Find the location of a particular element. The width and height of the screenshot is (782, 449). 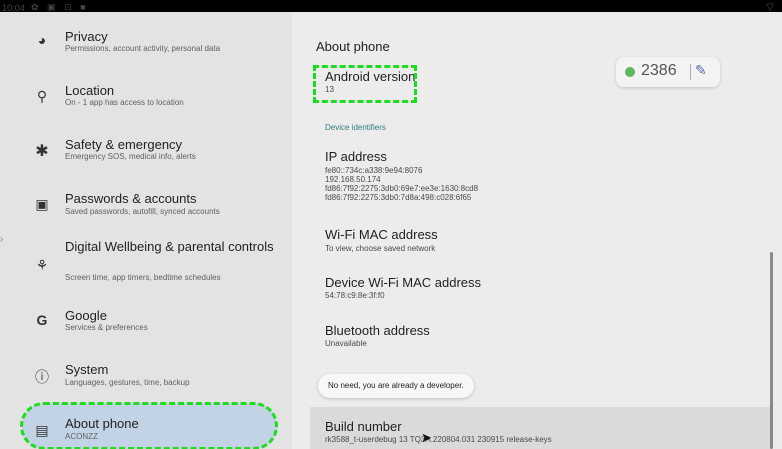

privacy-icon: ◕ is located at coordinates (42, 40).